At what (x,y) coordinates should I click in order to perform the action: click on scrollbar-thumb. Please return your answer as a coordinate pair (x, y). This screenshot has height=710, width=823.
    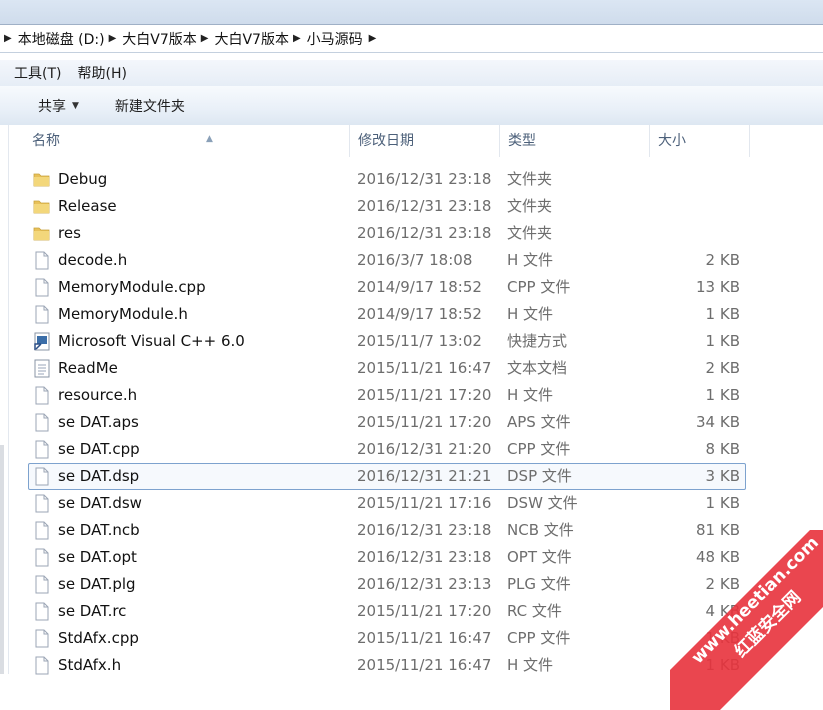
    Looking at the image, I should click on (2, 559).